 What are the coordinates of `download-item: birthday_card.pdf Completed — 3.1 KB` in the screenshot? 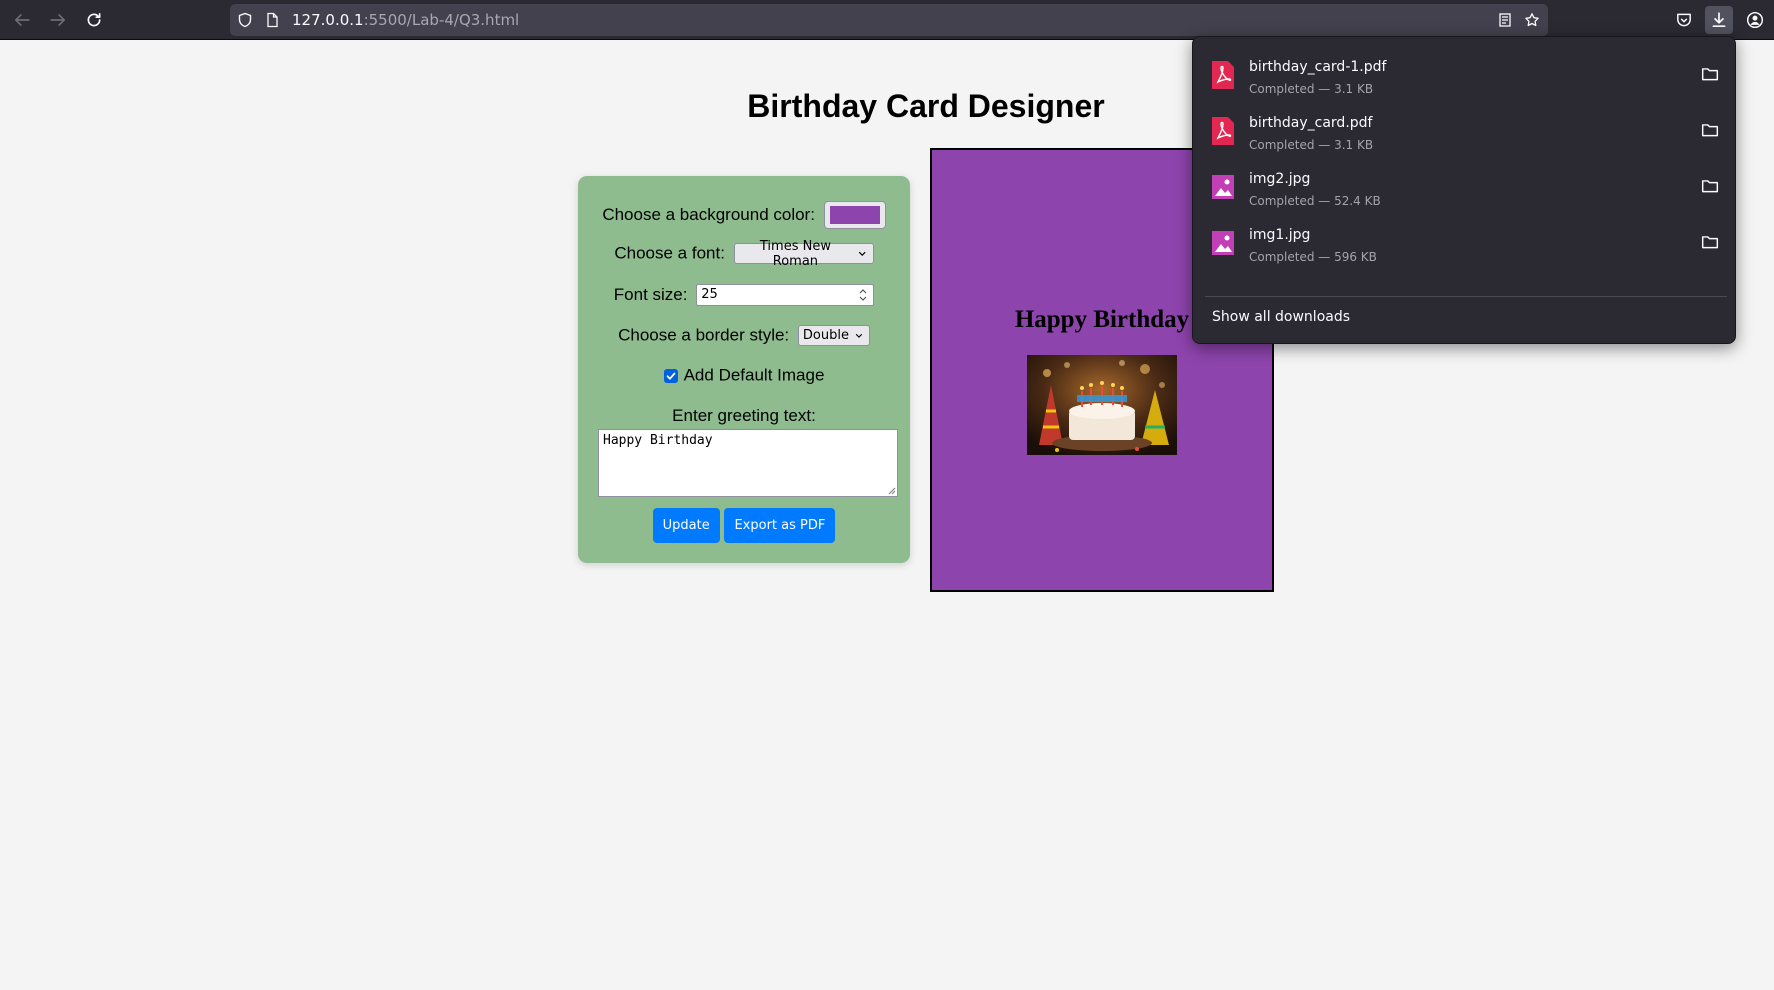 It's located at (1465, 129).